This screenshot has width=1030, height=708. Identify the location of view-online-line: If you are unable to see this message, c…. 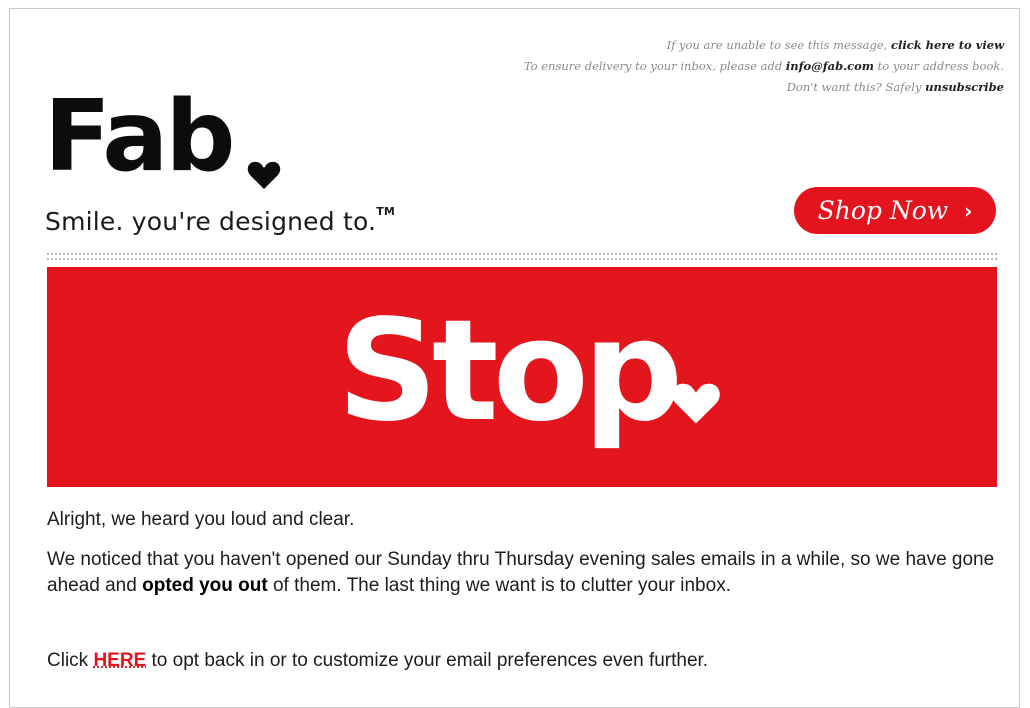
(835, 45).